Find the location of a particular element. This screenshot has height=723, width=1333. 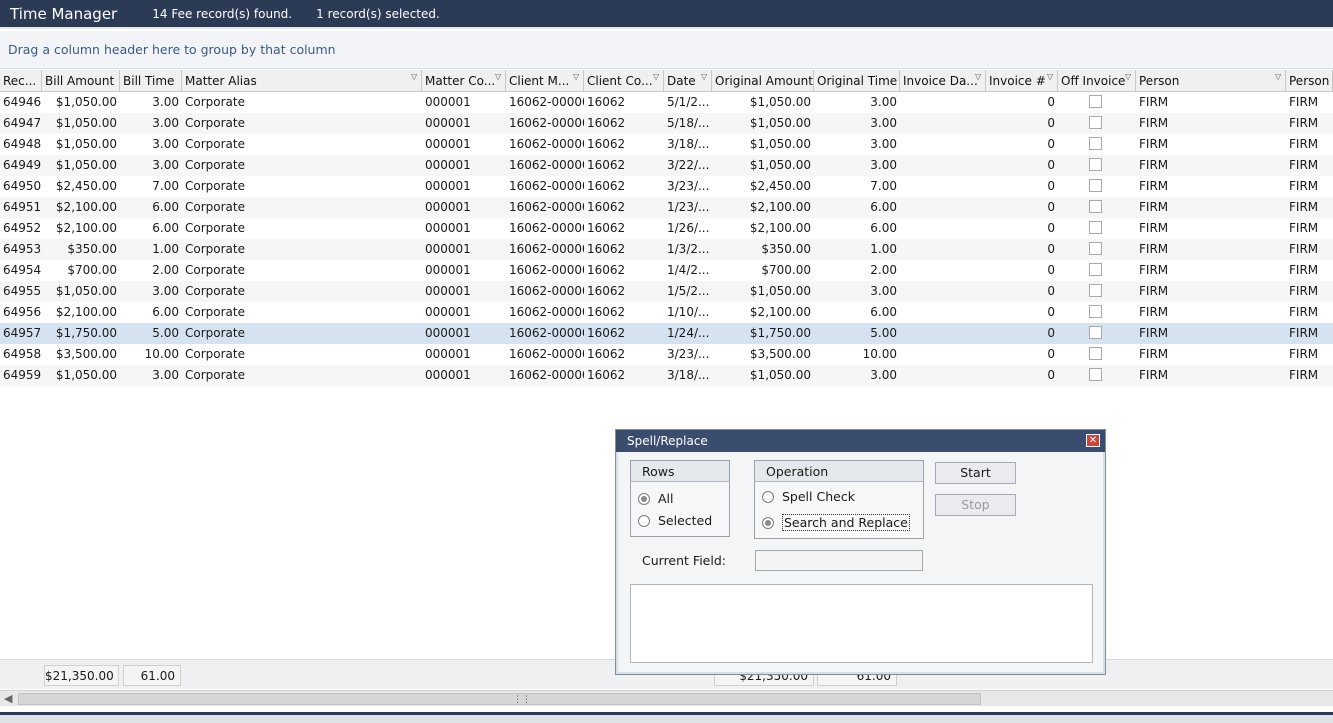

cell-rec: 64952 is located at coordinates (21, 228).